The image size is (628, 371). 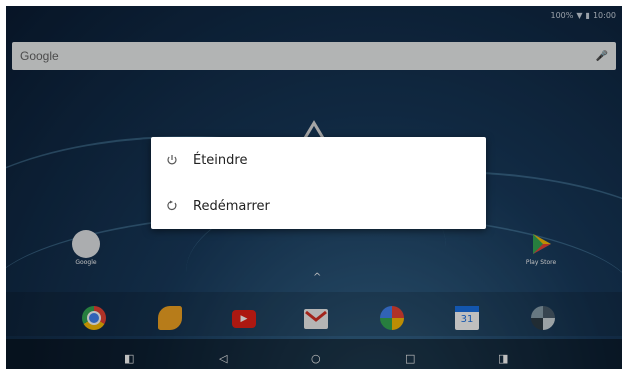 I want to click on power-icon, so click(x=172, y=160).